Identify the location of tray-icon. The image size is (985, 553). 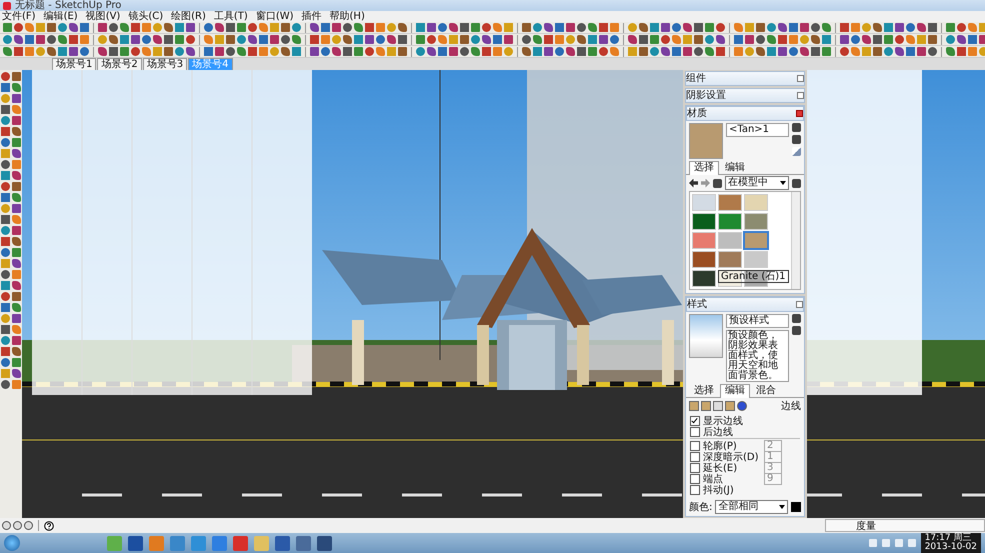
(872, 543).